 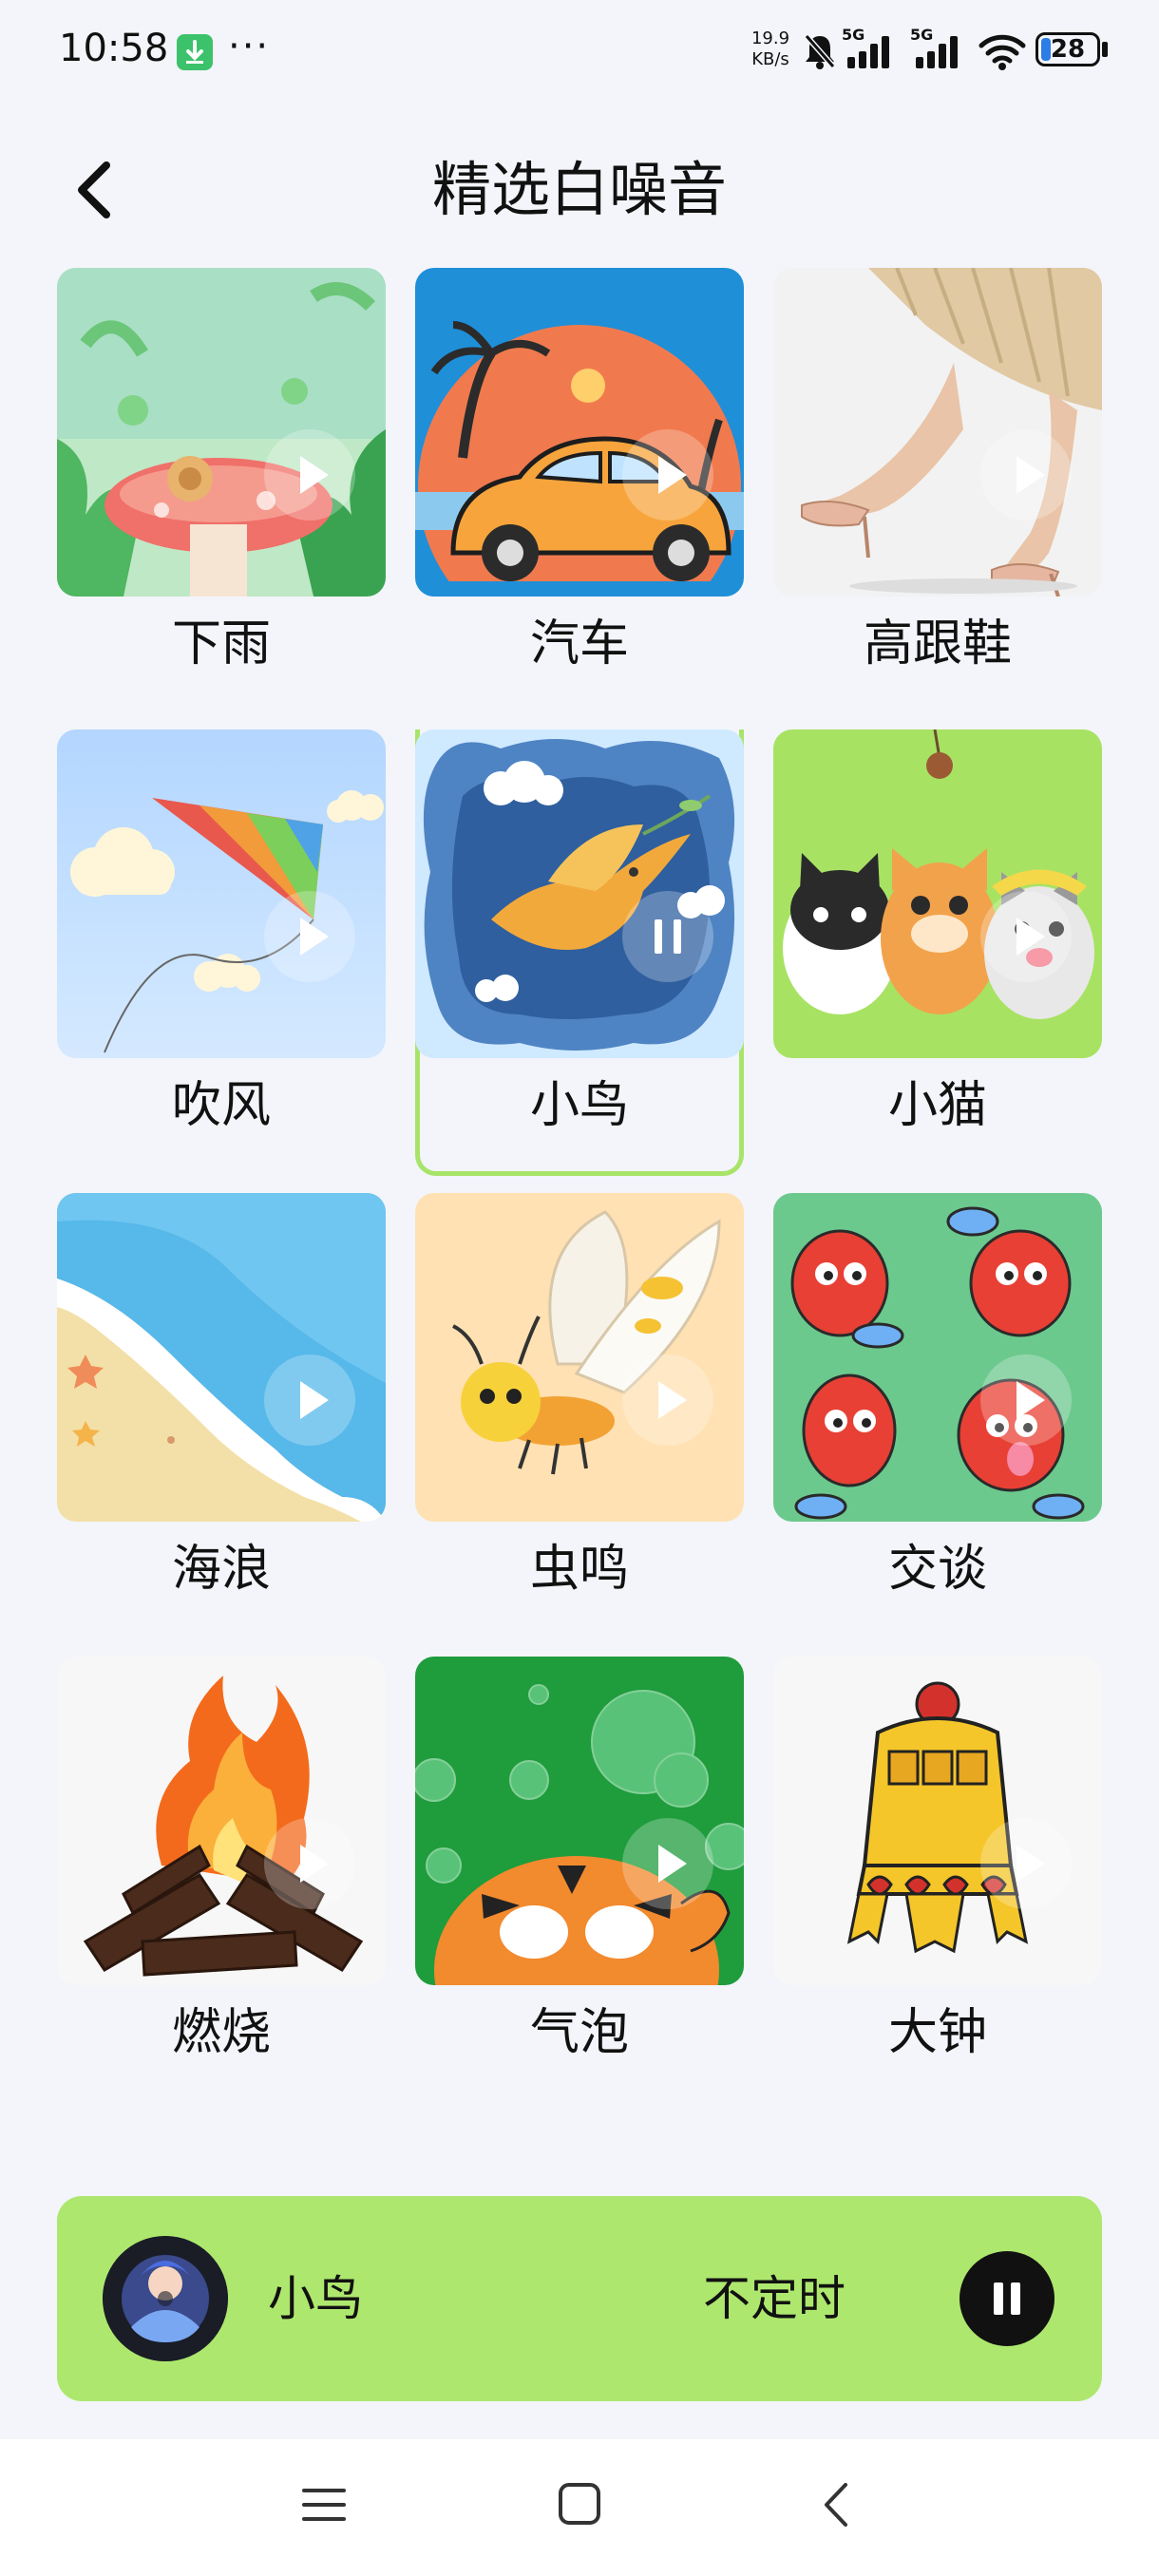 What do you see at coordinates (770, 38) in the screenshot?
I see `network-speed-value: 19.9` at bounding box center [770, 38].